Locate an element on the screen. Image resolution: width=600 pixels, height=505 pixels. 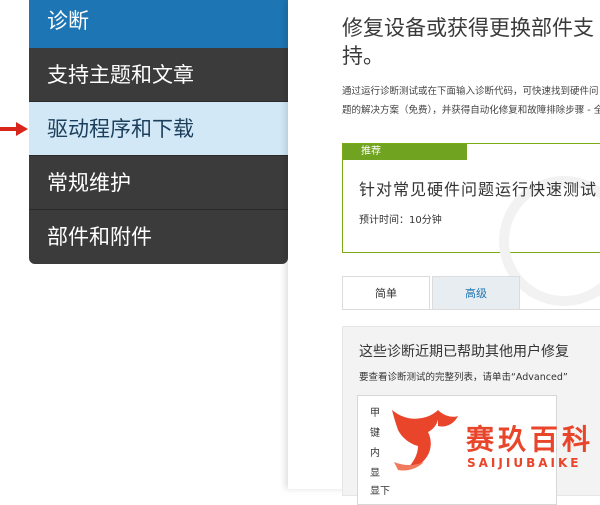
list-item: 甲 is located at coordinates (375, 411).